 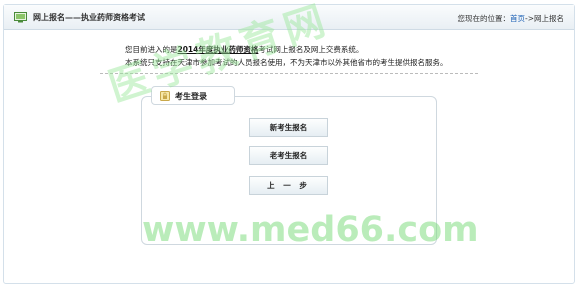 What do you see at coordinates (89, 17) in the screenshot?
I see `page-title: 网上报名——执业药师资格考试` at bounding box center [89, 17].